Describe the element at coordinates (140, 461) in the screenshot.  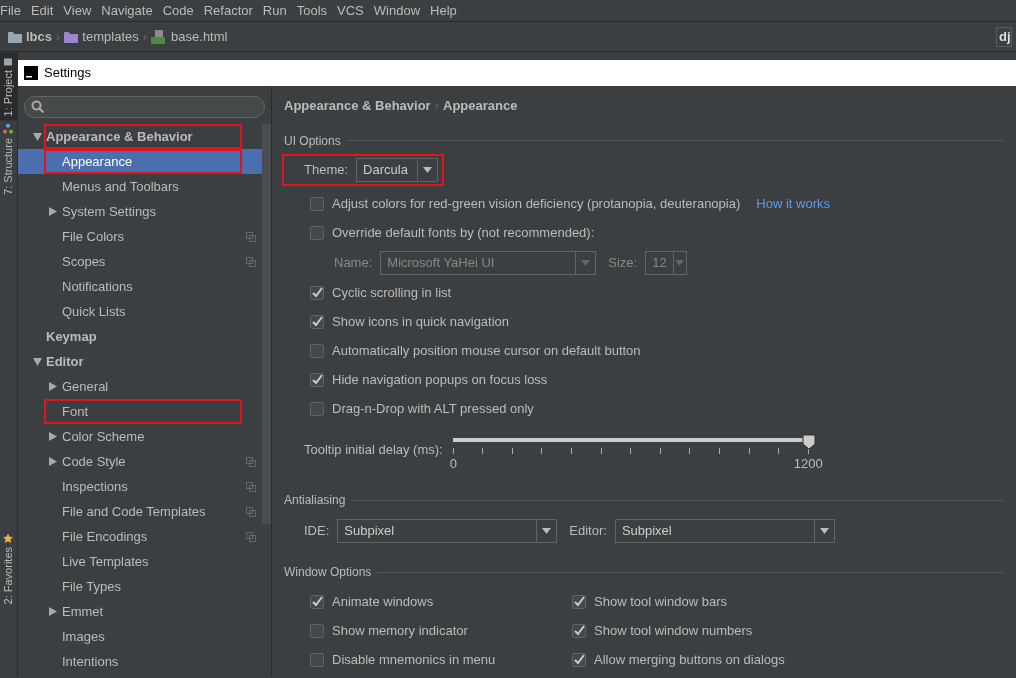
I see `tree-item: Code Style` at that location.